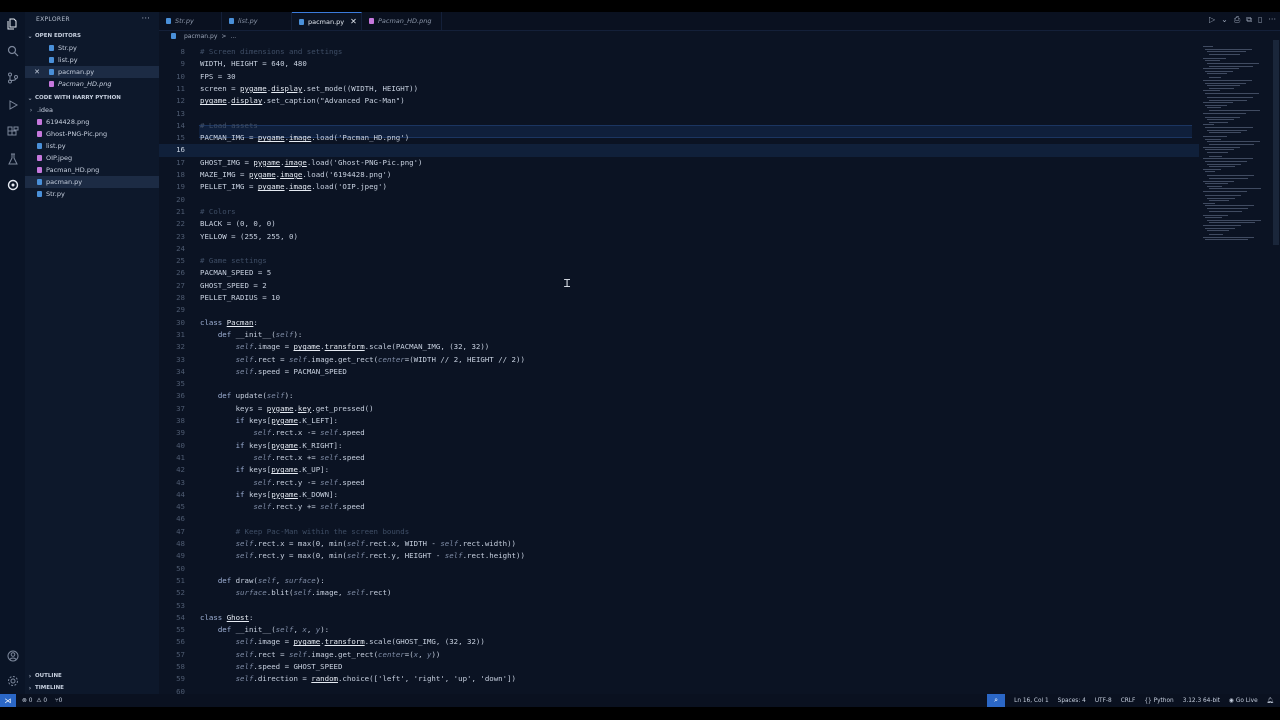 The height and width of the screenshot is (720, 1280). Describe the element at coordinates (92, 134) in the screenshot. I see `file-tree-item: Ghost-PNG-Pic.png` at that location.